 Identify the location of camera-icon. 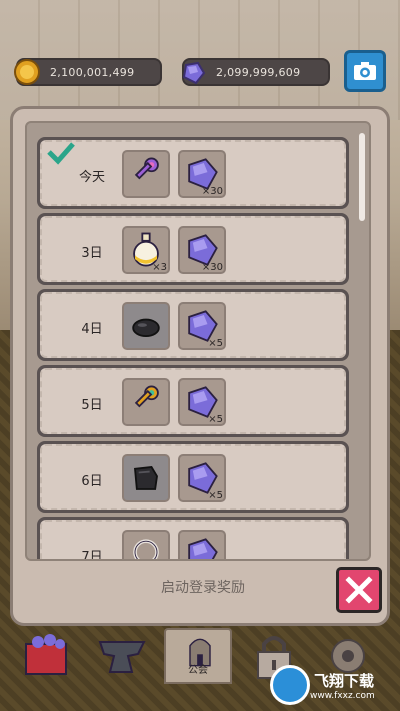
(365, 71).